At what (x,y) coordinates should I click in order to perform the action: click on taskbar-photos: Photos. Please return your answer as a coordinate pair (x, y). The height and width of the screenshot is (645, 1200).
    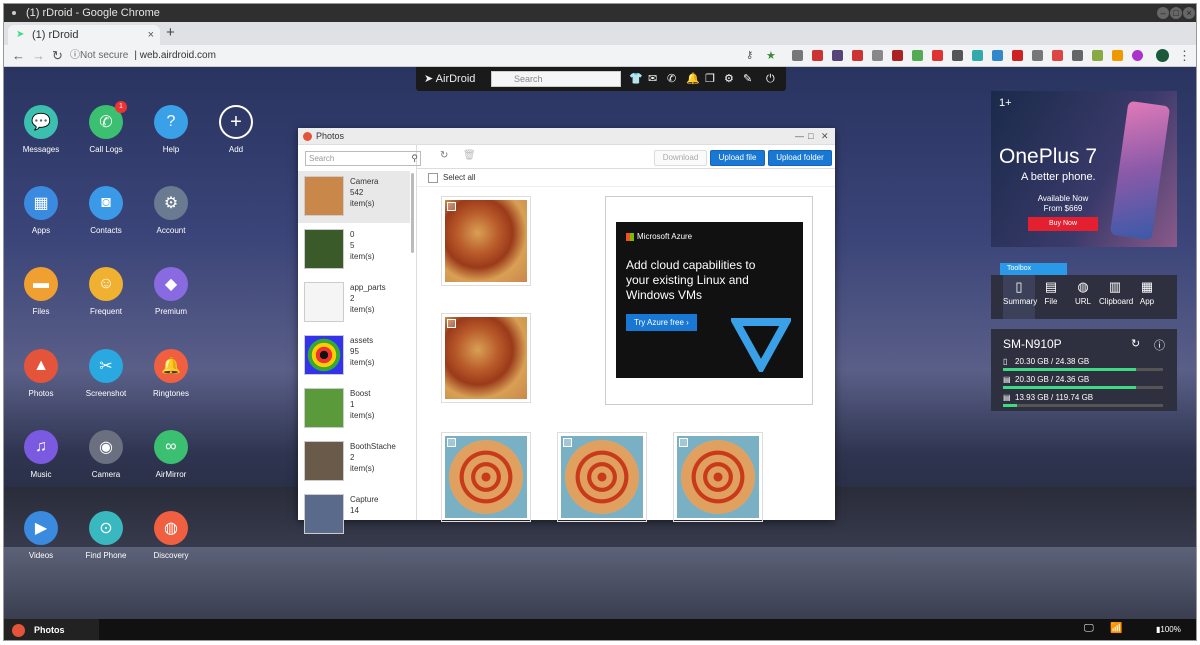
    Looking at the image, I should click on (51, 629).